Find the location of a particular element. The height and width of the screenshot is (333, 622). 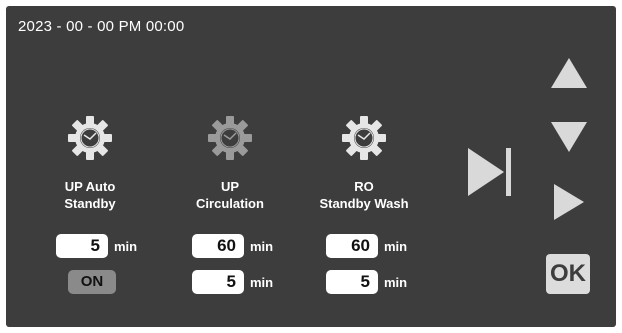

ro-standby-wash-interval-field: 5 is located at coordinates (352, 282).